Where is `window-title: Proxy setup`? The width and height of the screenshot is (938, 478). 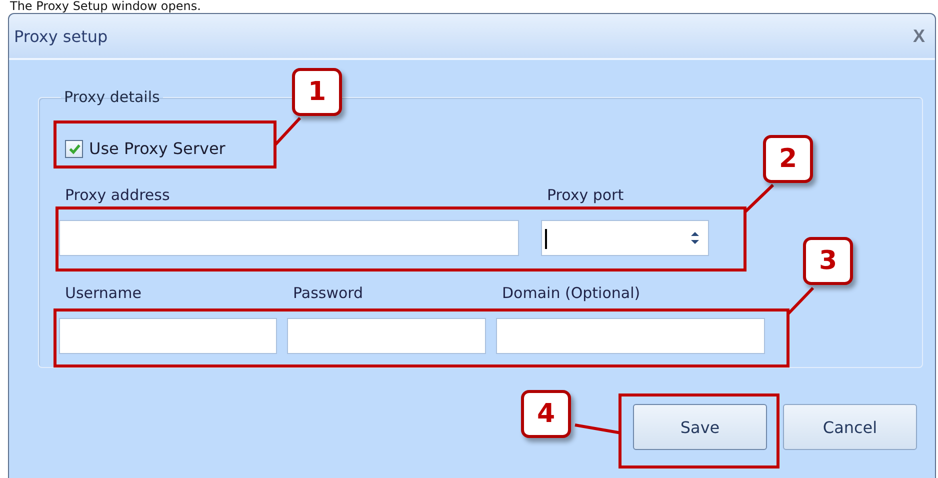 window-title: Proxy setup is located at coordinates (61, 36).